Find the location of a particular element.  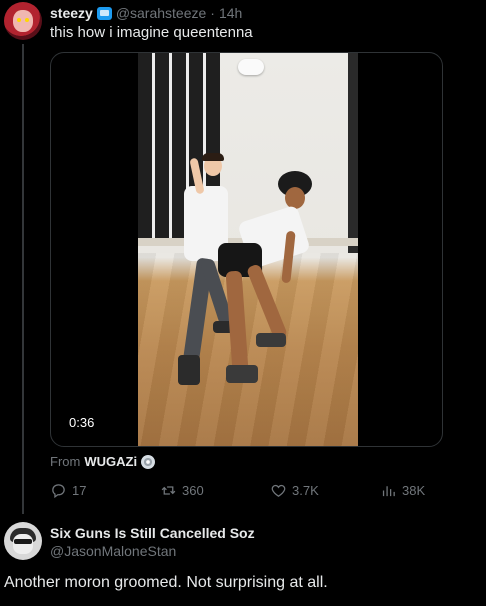

video-scene-camera is located at coordinates (251, 67).